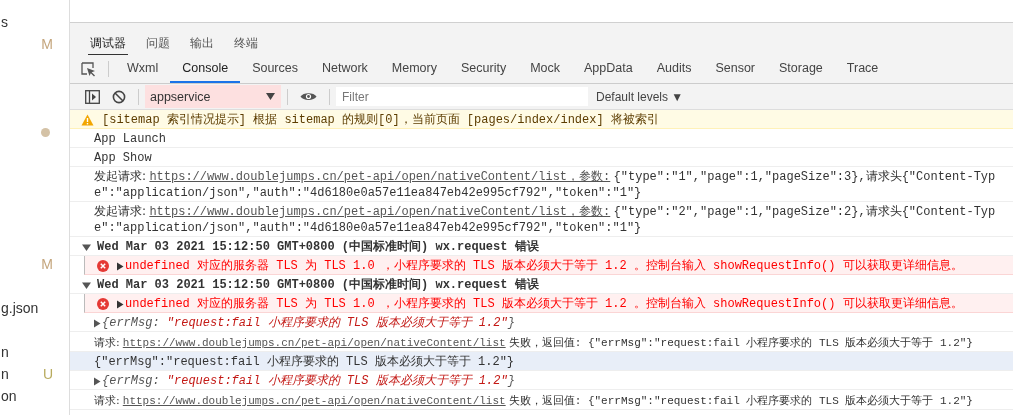  Describe the element at coordinates (213, 96) in the screenshot. I see `context-select: appservice` at that location.